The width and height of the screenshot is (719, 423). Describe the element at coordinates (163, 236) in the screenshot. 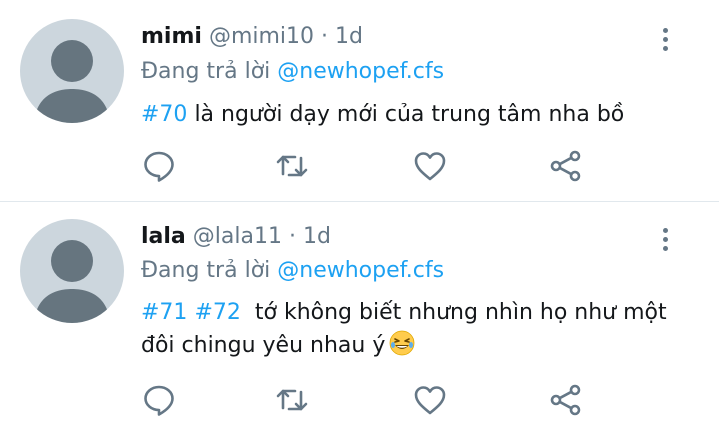

I see `display-name: lala` at that location.